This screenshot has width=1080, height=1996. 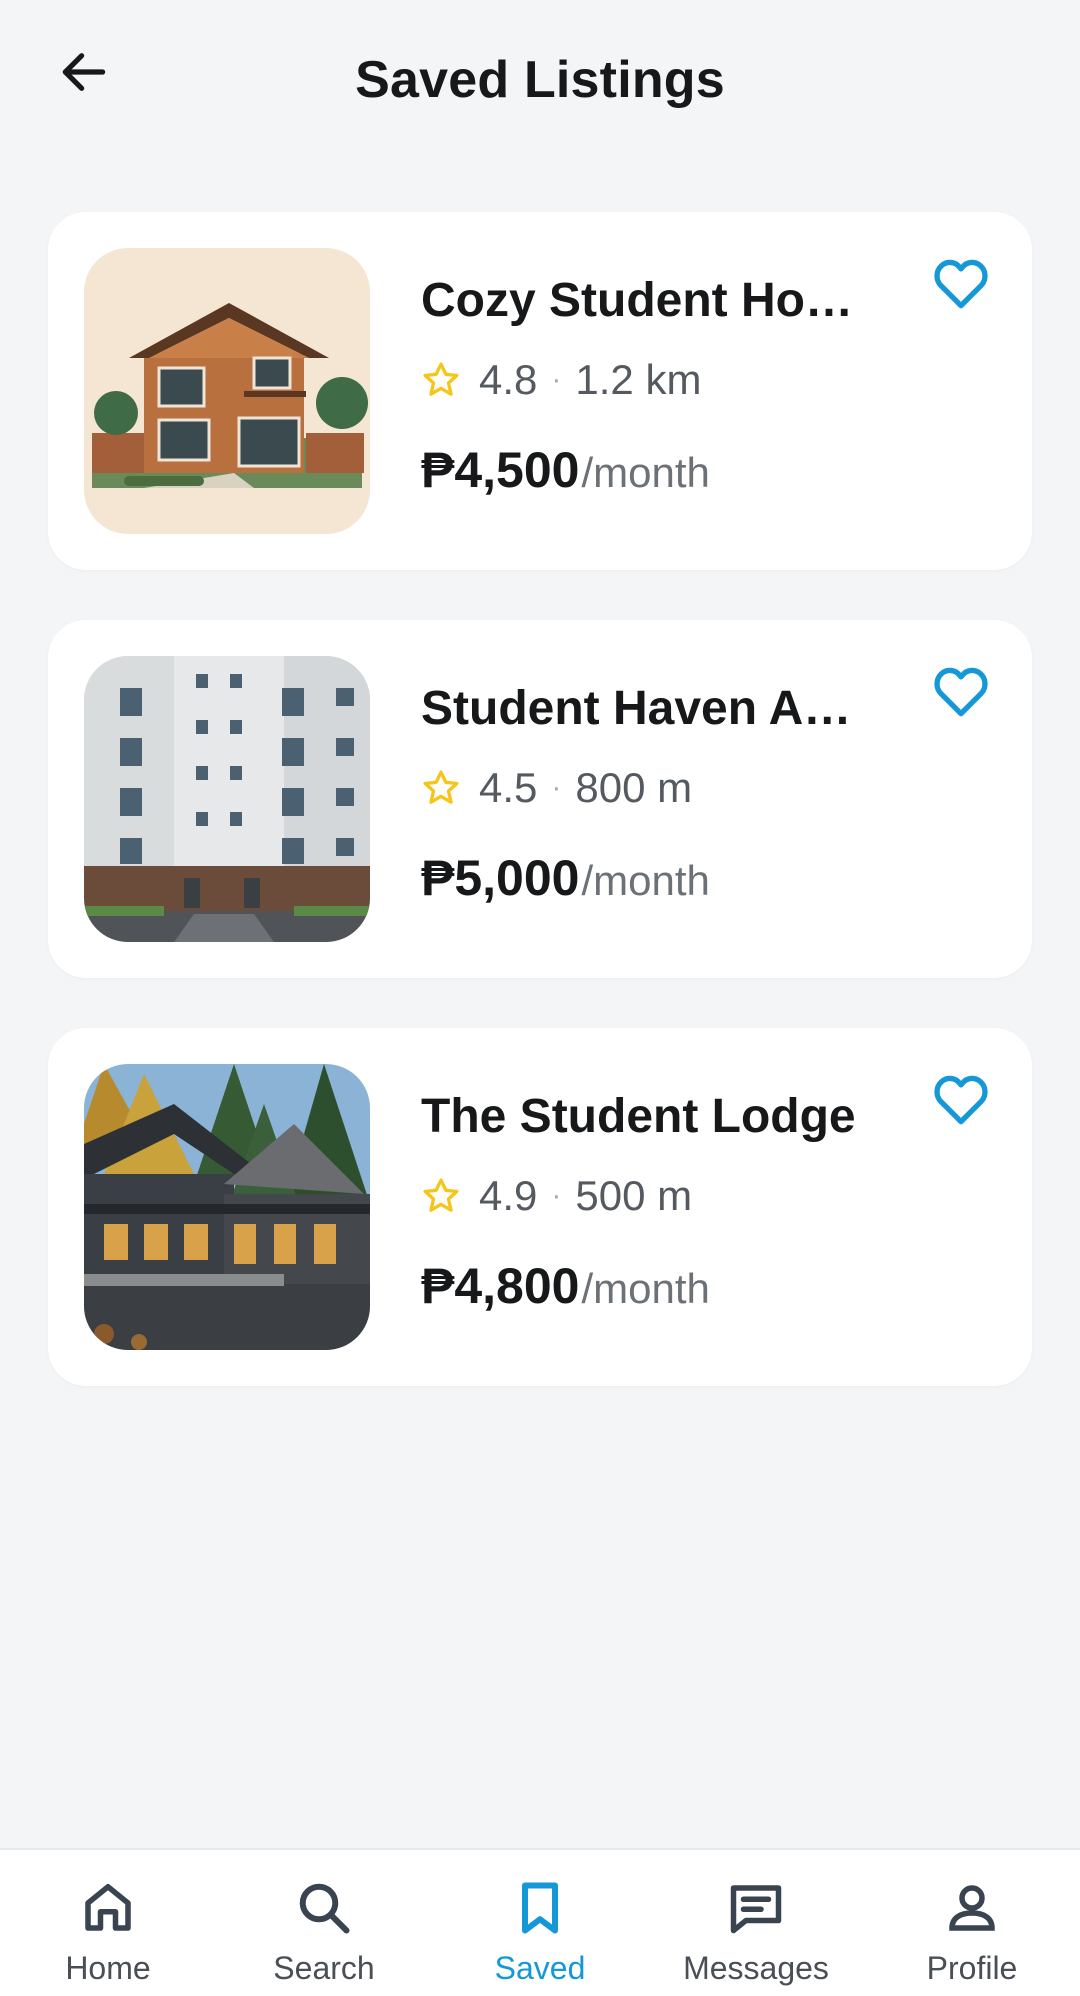 What do you see at coordinates (324, 1908) in the screenshot?
I see `search-icon` at bounding box center [324, 1908].